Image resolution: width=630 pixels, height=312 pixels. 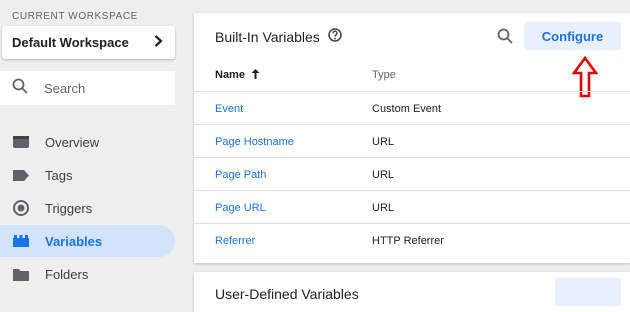 I want to click on builtin-variables-title: Built-In Variables, so click(x=267, y=36).